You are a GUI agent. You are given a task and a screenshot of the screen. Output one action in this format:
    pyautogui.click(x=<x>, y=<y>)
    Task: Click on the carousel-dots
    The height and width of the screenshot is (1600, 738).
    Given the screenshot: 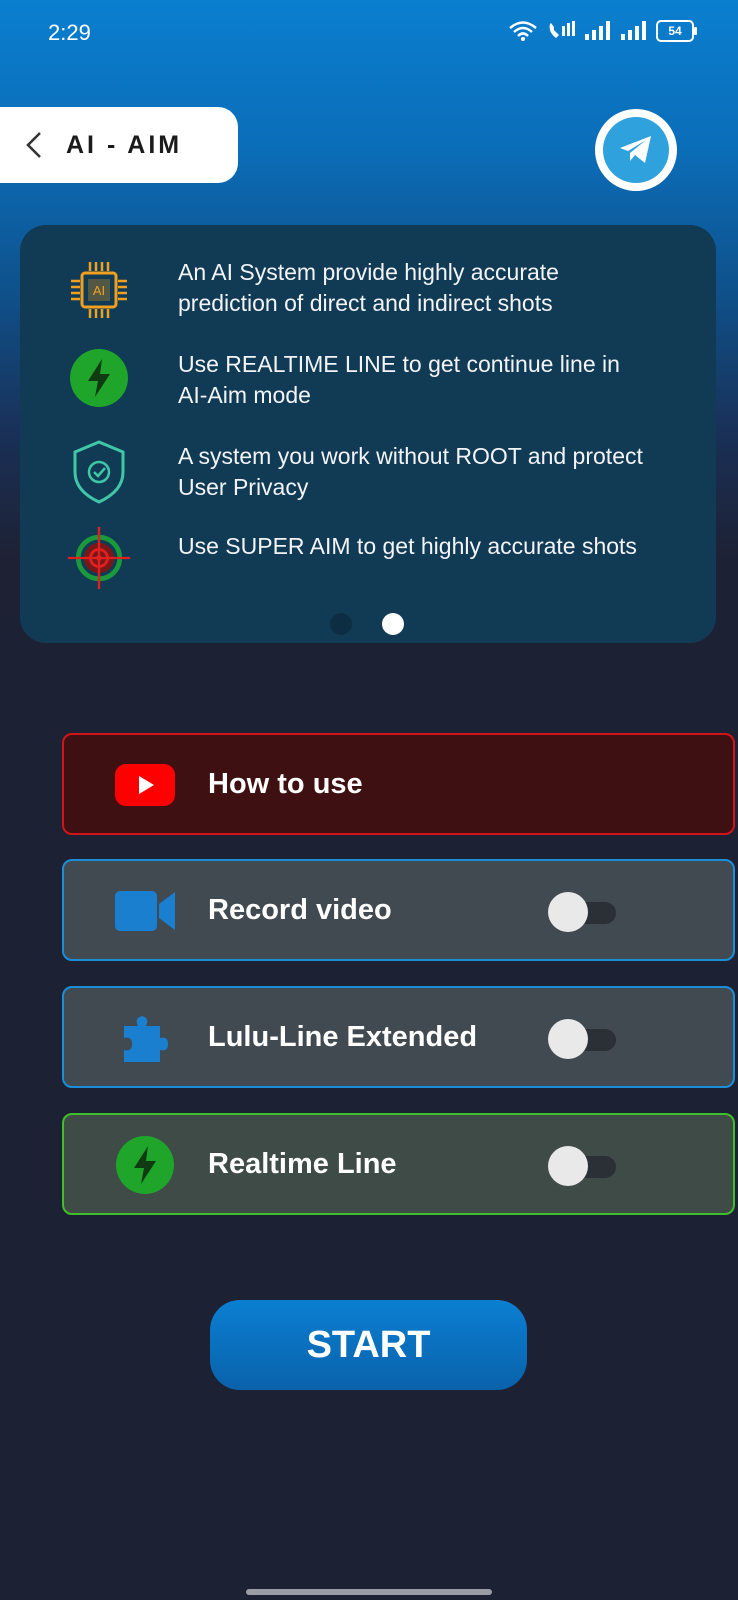 What is the action you would take?
    pyautogui.click(x=367, y=624)
    